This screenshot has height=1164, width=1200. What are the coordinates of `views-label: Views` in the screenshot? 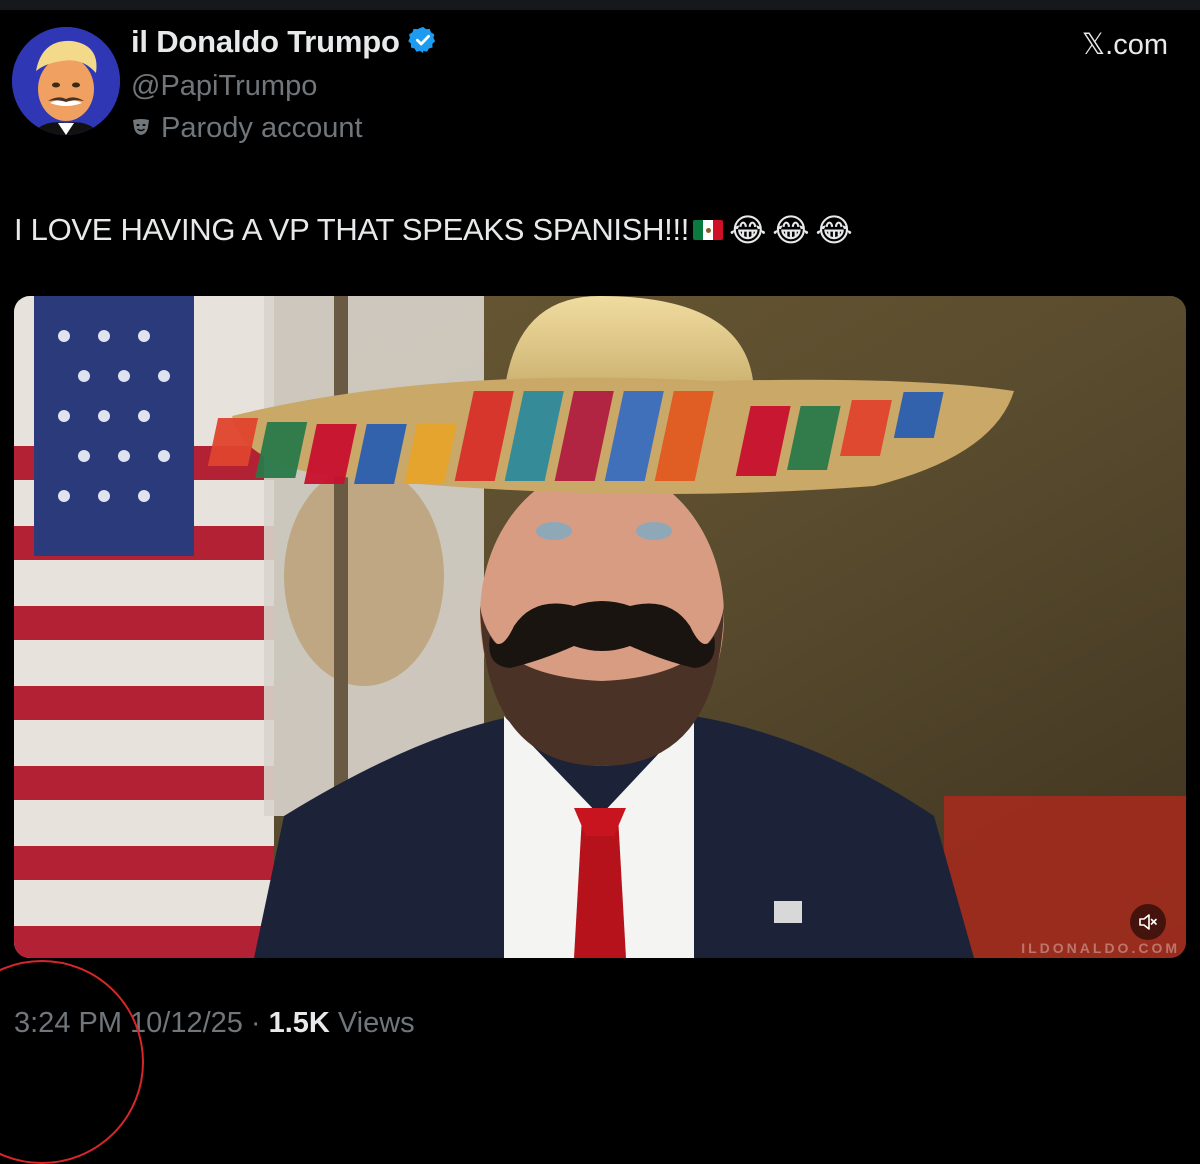 It's located at (376, 1023).